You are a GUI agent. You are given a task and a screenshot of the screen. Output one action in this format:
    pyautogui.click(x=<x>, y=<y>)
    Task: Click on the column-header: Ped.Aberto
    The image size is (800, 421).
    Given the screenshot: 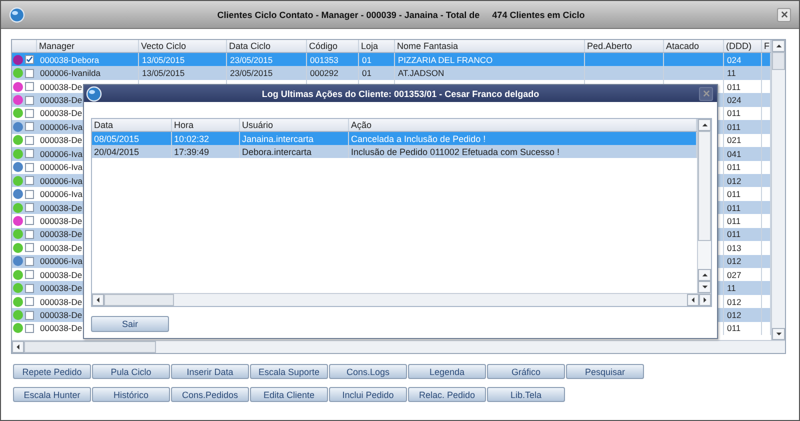 What is the action you would take?
    pyautogui.click(x=624, y=46)
    